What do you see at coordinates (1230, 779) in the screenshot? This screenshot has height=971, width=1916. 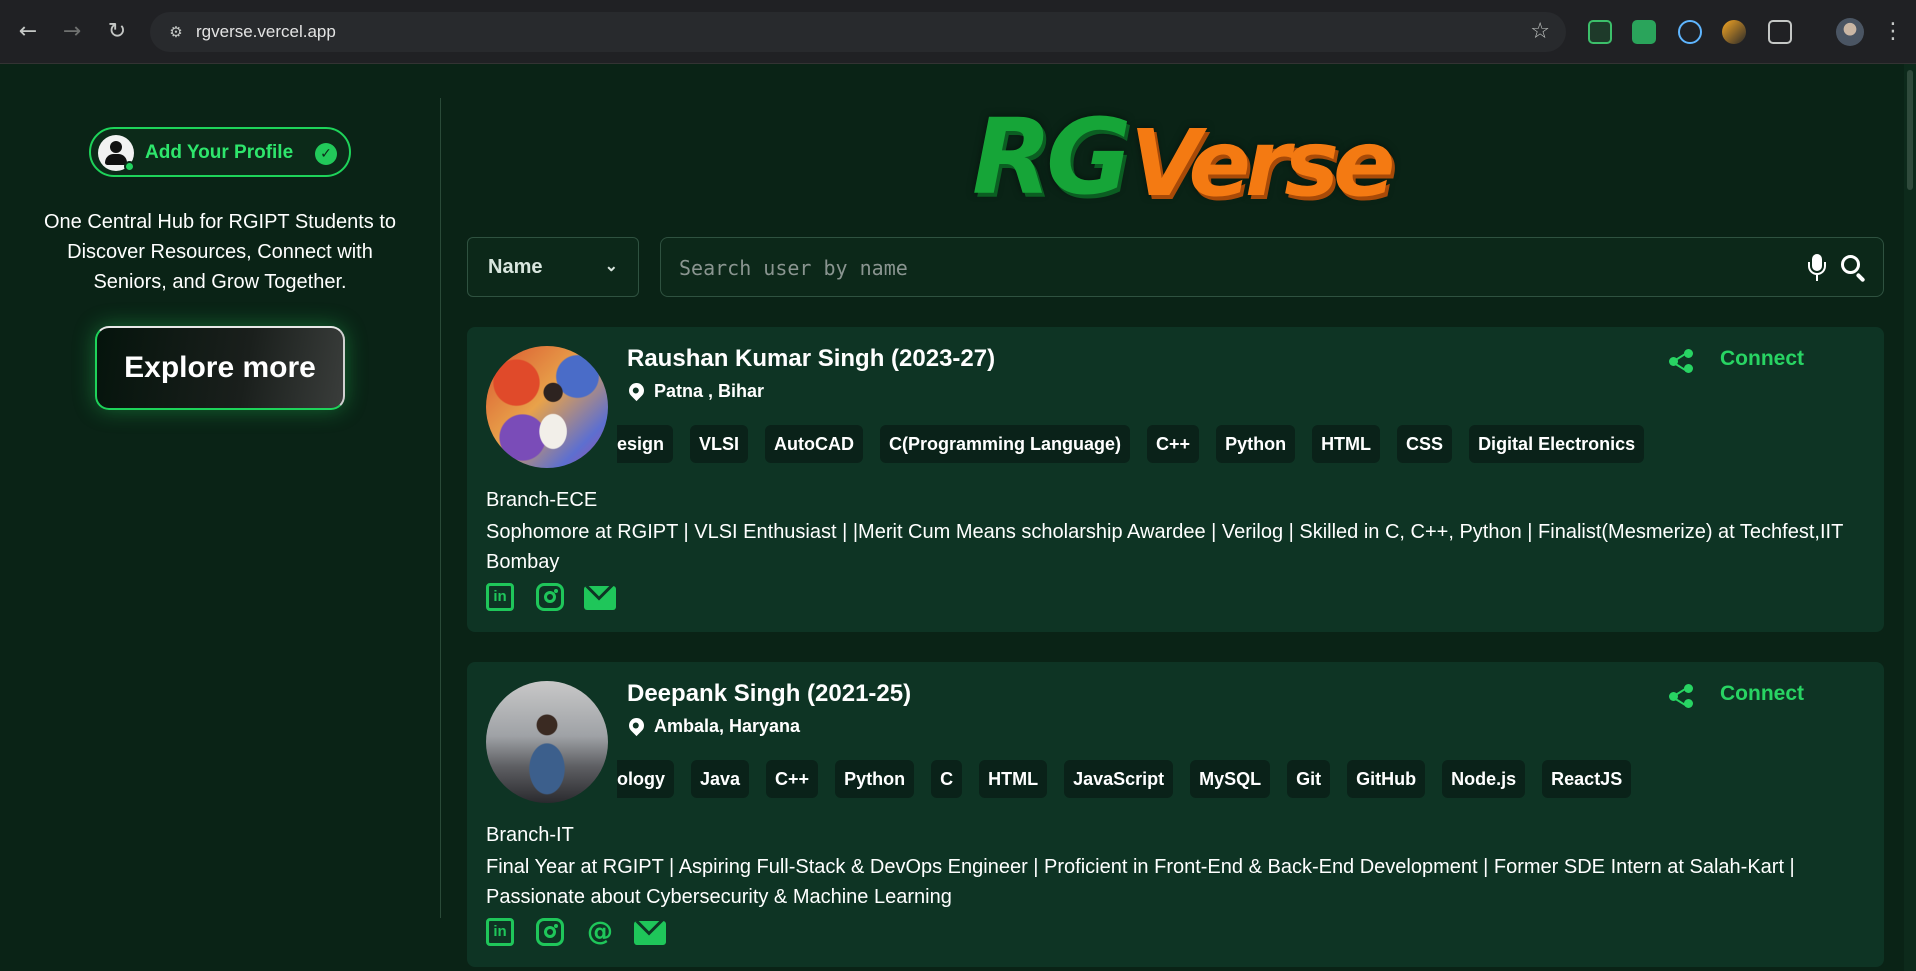 I see `skill-tag: MySQL` at bounding box center [1230, 779].